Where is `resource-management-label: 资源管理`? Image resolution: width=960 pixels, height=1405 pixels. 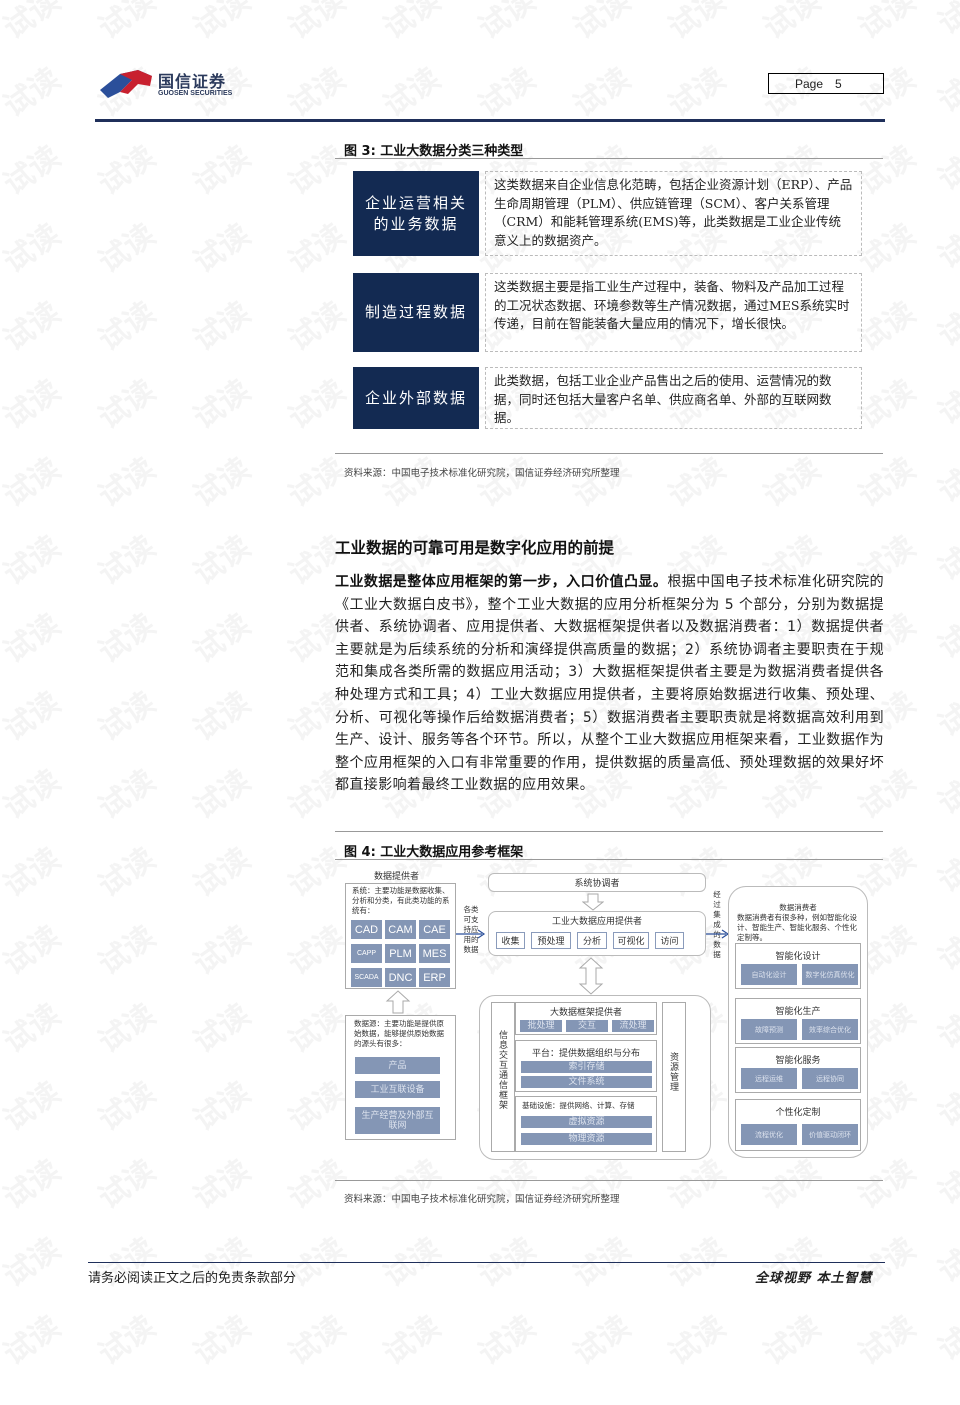 resource-management-label: 资源管理 is located at coordinates (673, 1072).